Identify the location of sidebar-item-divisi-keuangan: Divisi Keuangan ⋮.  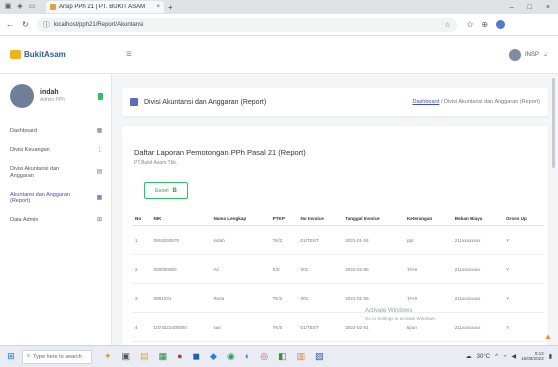
(55, 150).